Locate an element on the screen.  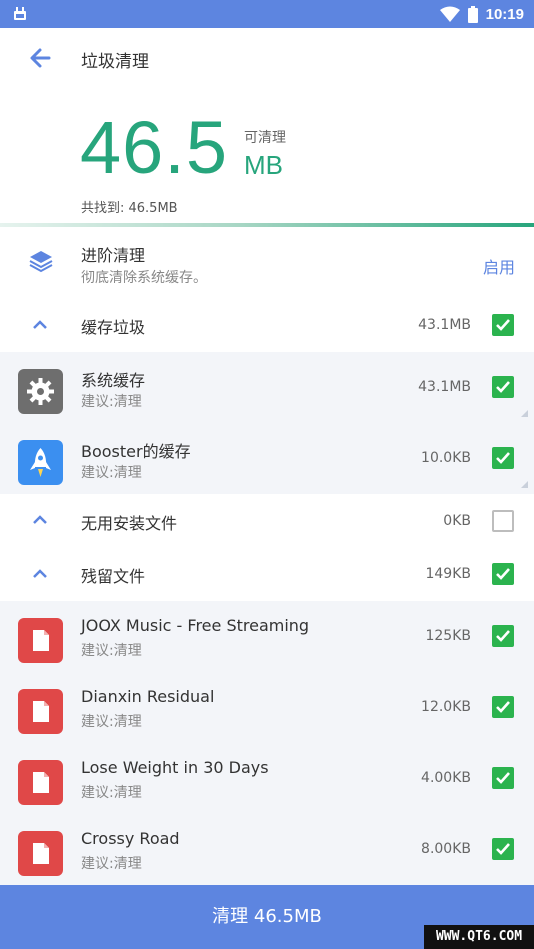
advanced-clean-subtitle: 彻底清除系统缓存。 is located at coordinates (144, 278).